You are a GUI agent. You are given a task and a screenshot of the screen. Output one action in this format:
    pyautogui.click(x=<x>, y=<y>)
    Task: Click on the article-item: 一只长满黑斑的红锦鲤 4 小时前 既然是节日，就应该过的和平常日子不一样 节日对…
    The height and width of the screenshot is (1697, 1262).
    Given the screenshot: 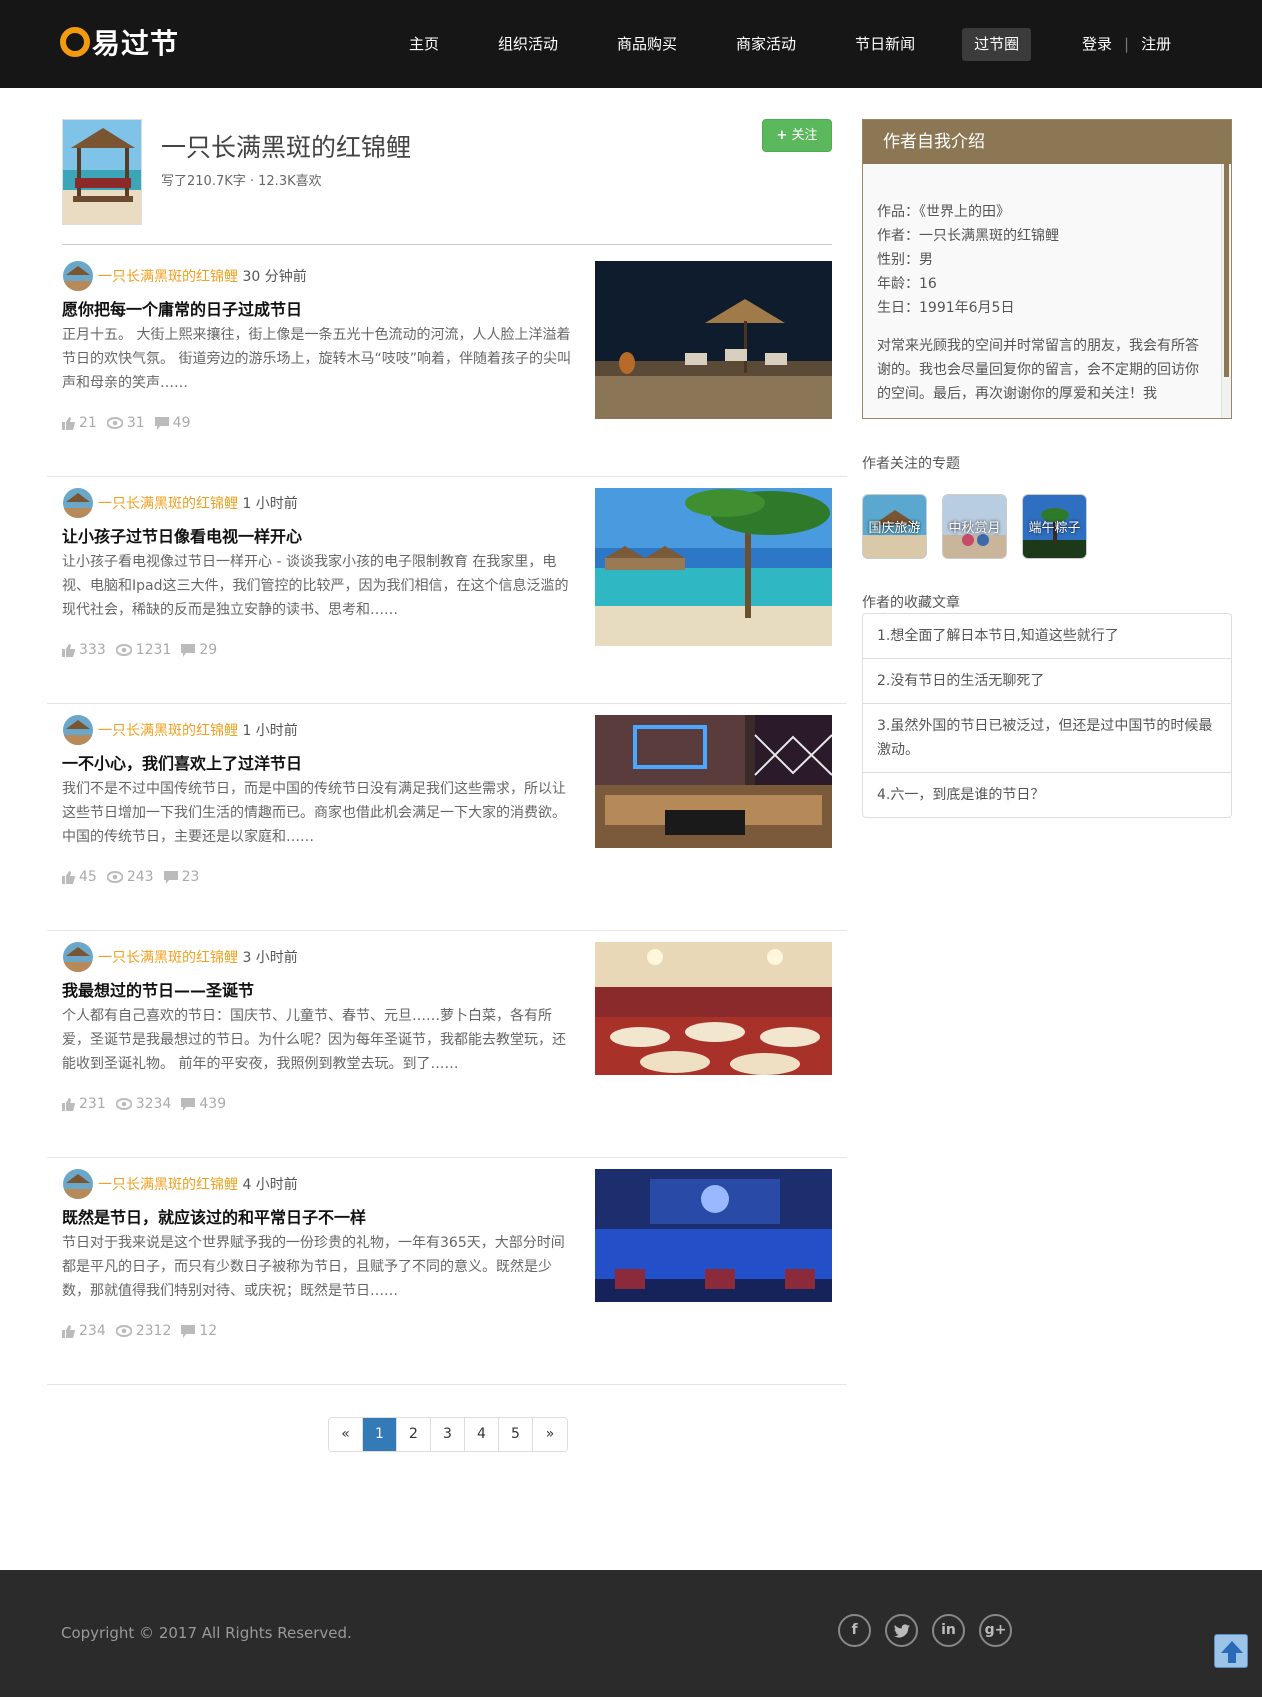 What is the action you would take?
    pyautogui.click(x=447, y=1272)
    